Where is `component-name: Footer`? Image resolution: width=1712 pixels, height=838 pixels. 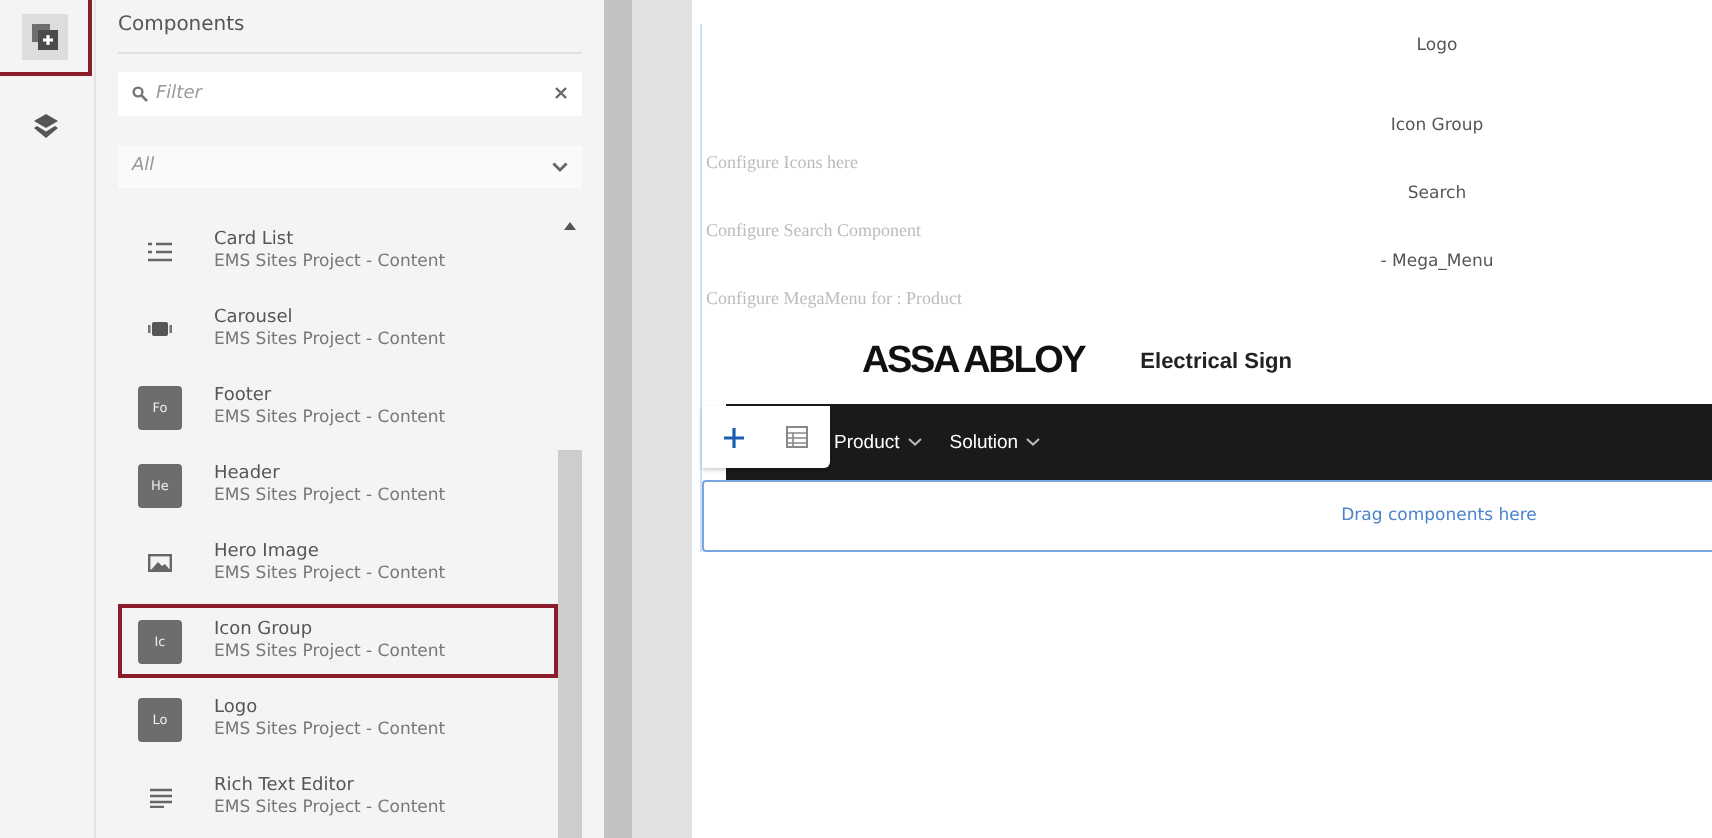 component-name: Footer is located at coordinates (244, 396).